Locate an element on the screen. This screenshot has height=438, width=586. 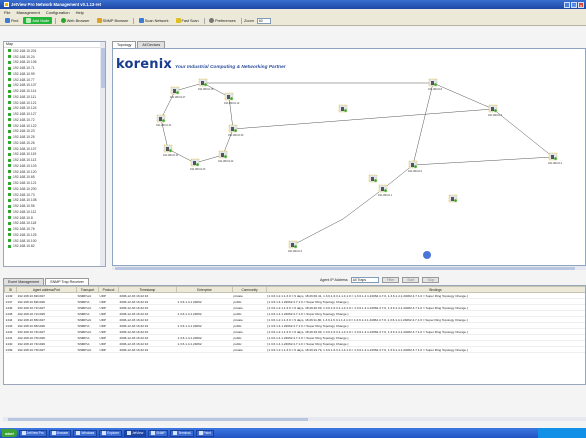
tab-snmp-trap-receiver: SNMP Trap Receiver is located at coordinates (67, 281).